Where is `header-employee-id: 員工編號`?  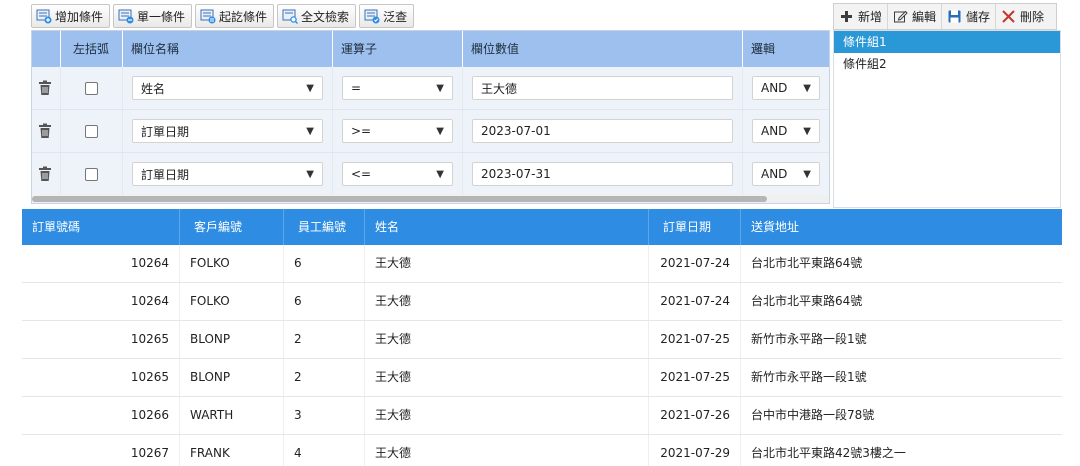 header-employee-id: 員工編號 is located at coordinates (324, 227).